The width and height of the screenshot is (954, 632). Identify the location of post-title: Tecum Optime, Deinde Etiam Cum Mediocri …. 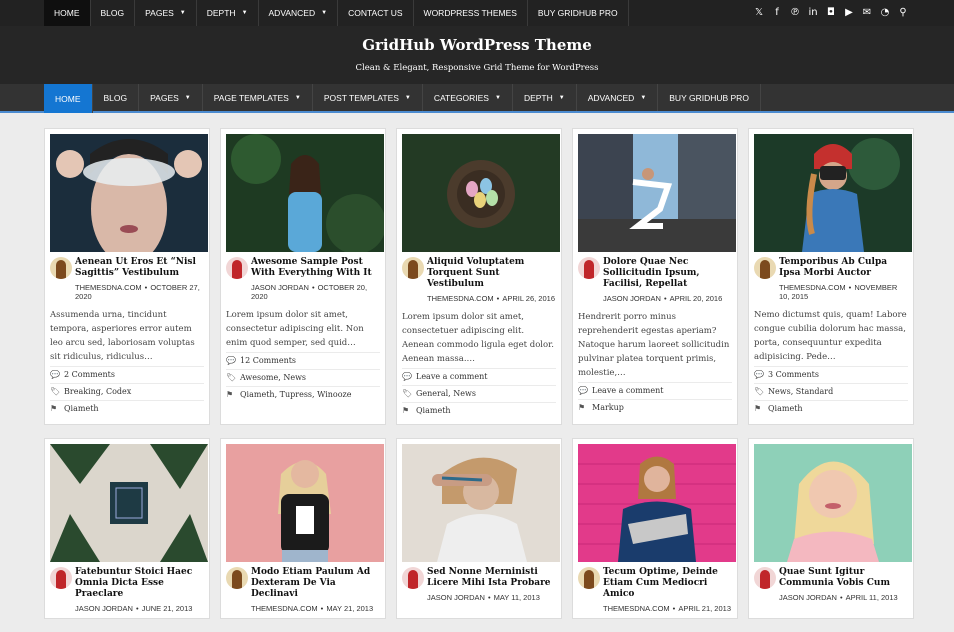
(667, 583).